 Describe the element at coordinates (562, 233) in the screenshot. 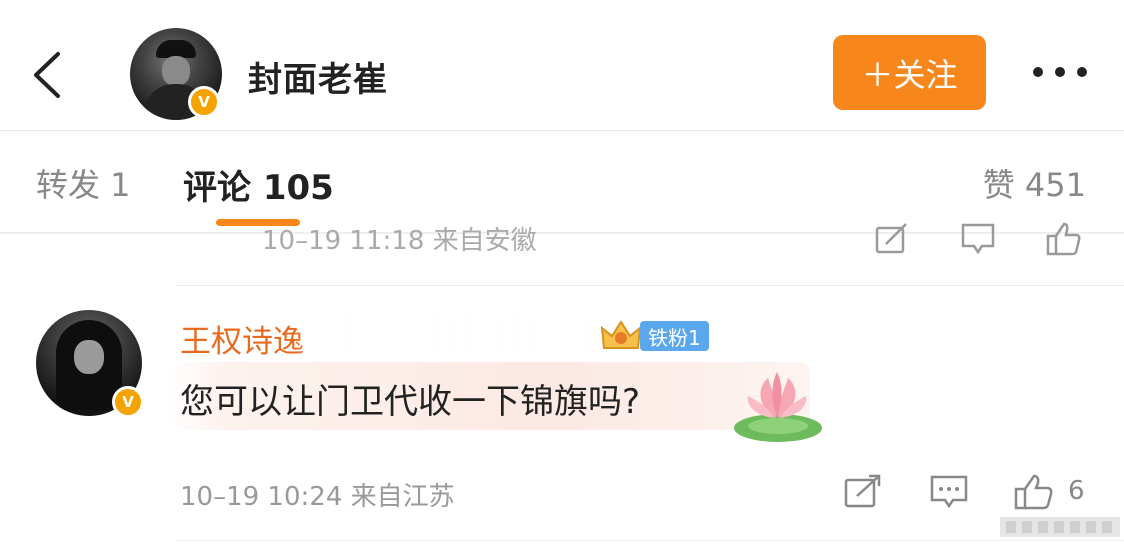

I see `tabs-divider` at that location.